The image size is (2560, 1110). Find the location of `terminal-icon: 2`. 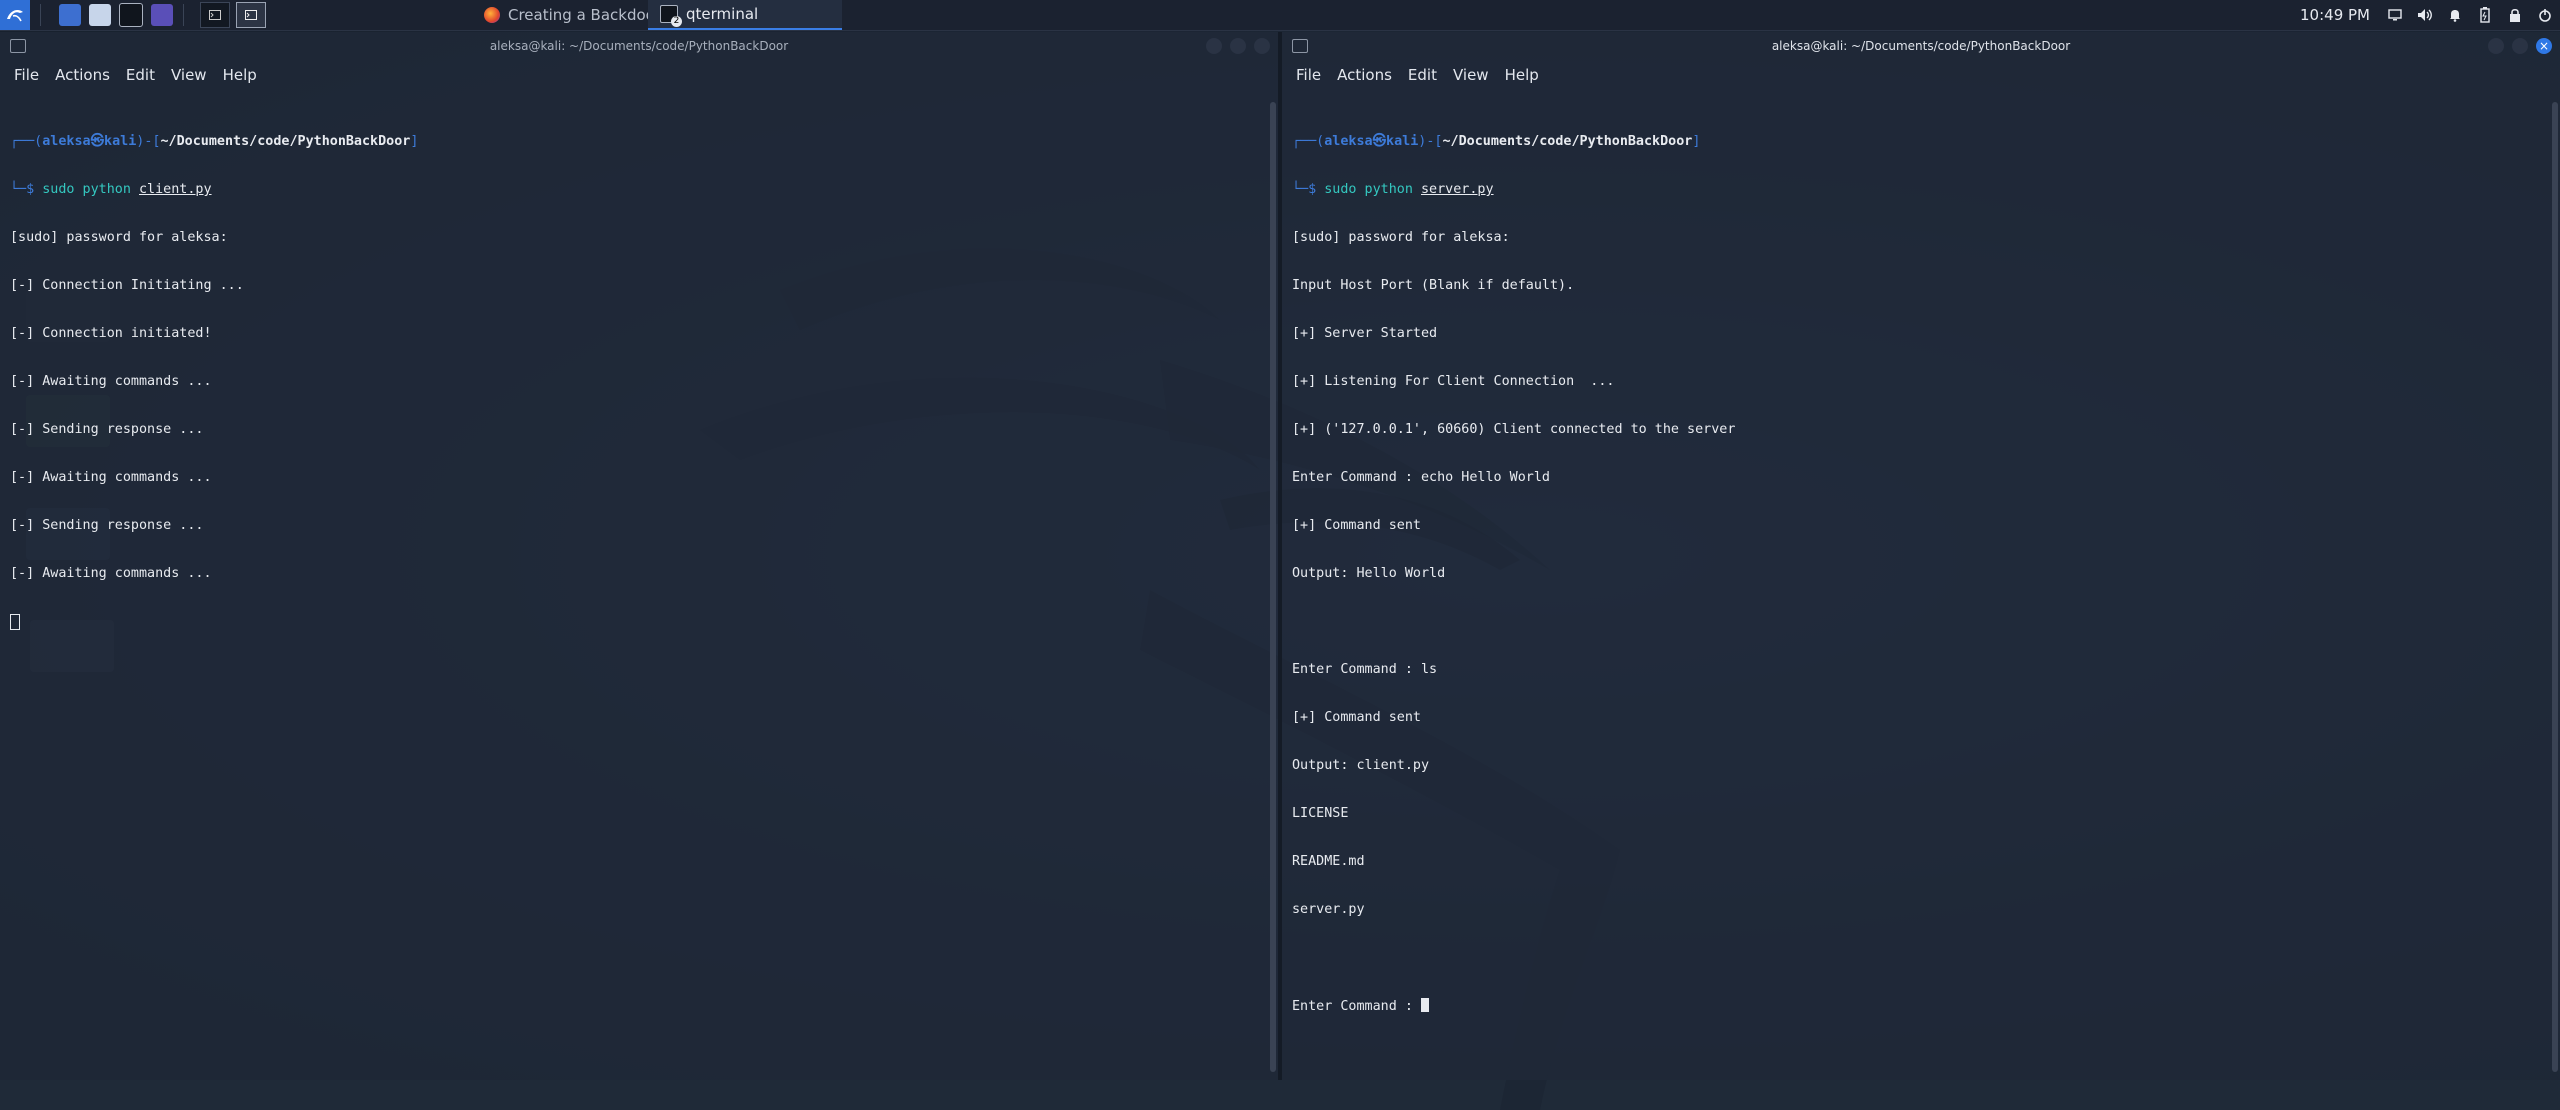

terminal-icon: 2 is located at coordinates (671, 16).